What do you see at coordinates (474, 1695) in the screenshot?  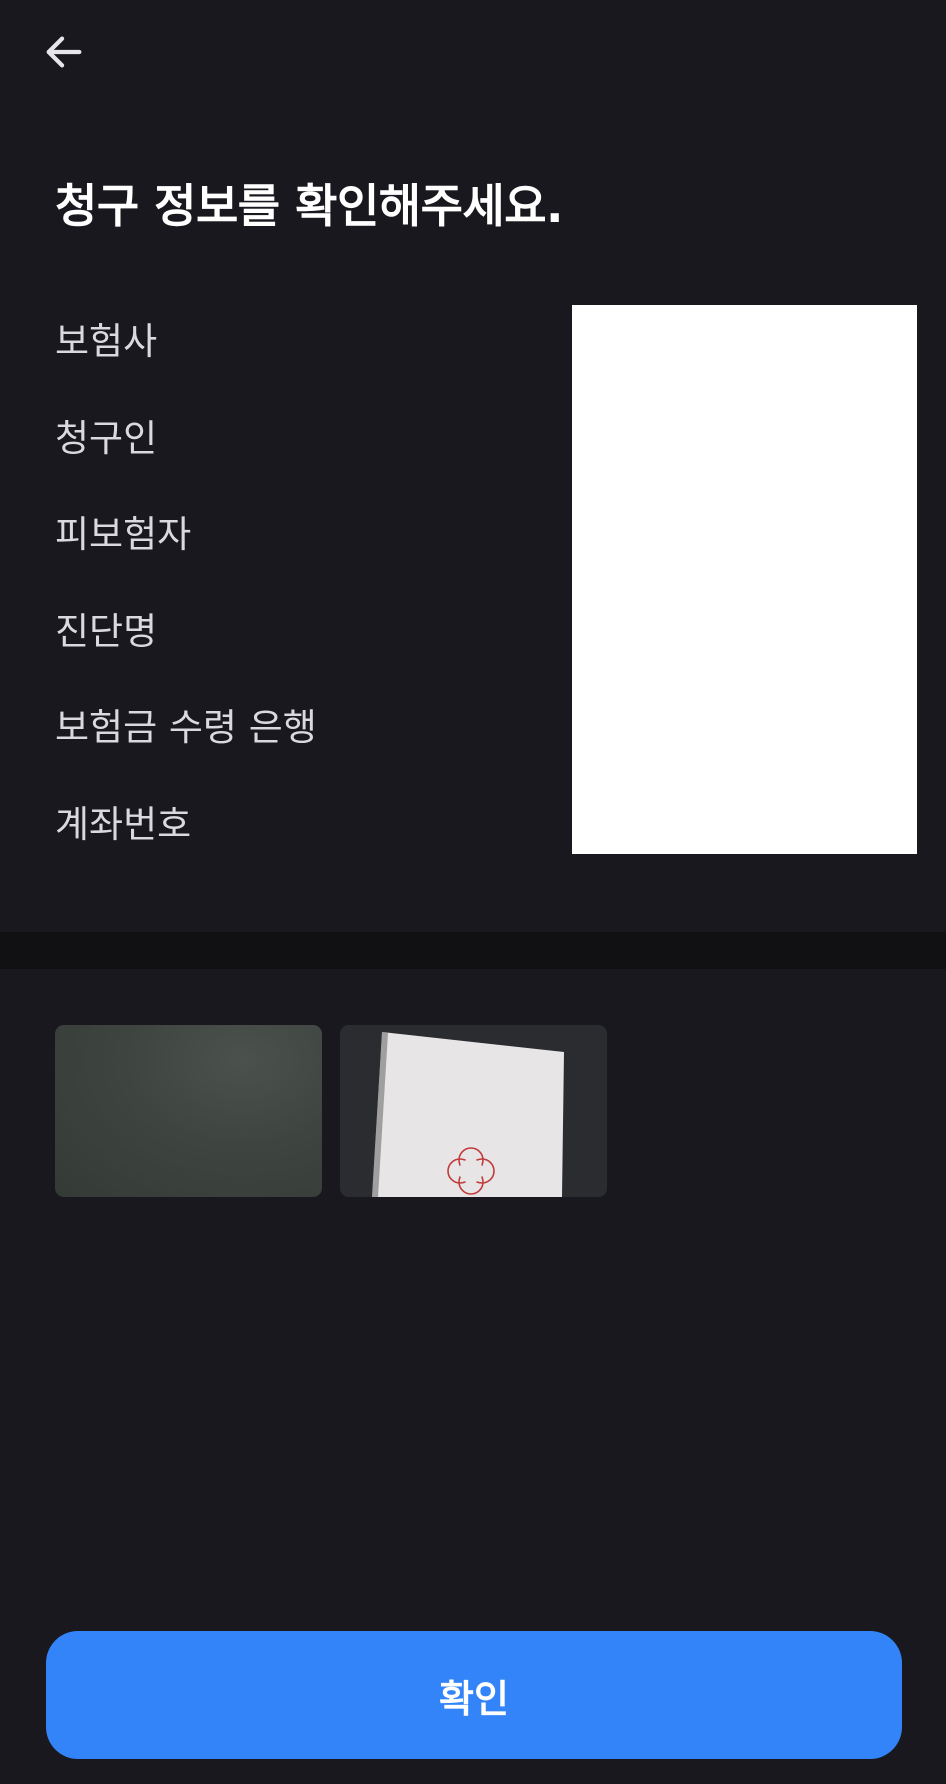 I see `confirm-button: 확인` at bounding box center [474, 1695].